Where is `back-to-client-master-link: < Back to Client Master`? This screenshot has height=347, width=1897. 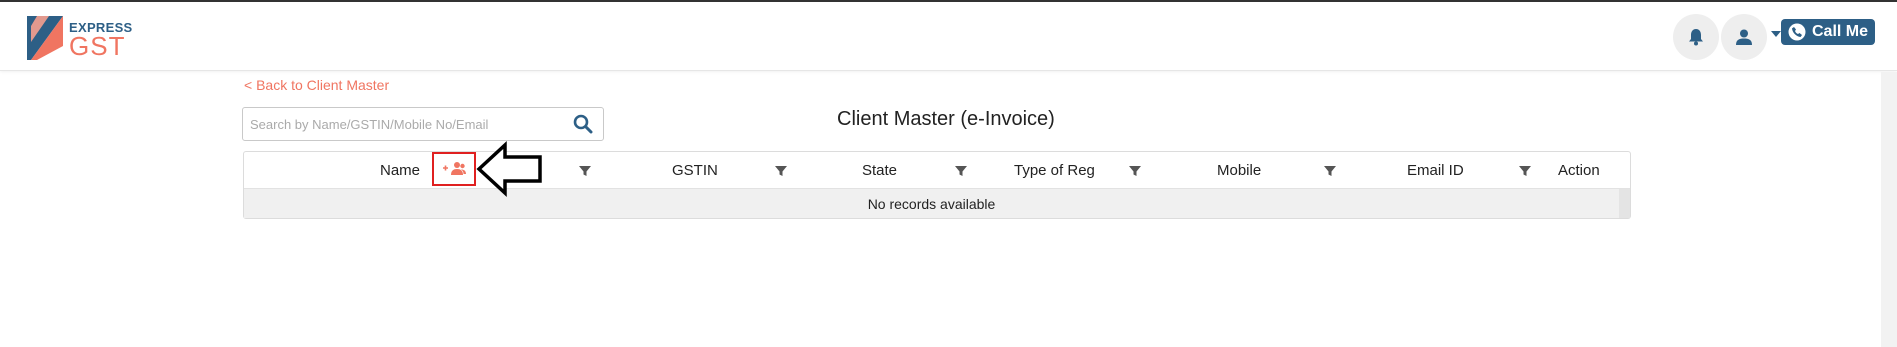
back-to-client-master-link: < Back to Client Master is located at coordinates (316, 85).